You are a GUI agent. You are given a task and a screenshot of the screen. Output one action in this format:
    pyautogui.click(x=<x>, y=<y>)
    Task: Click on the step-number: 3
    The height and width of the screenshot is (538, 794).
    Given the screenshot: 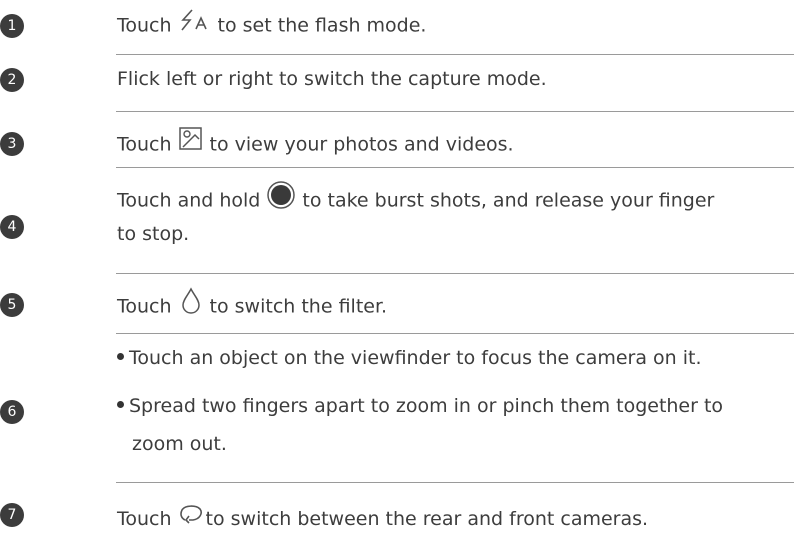 What is the action you would take?
    pyautogui.click(x=12, y=144)
    